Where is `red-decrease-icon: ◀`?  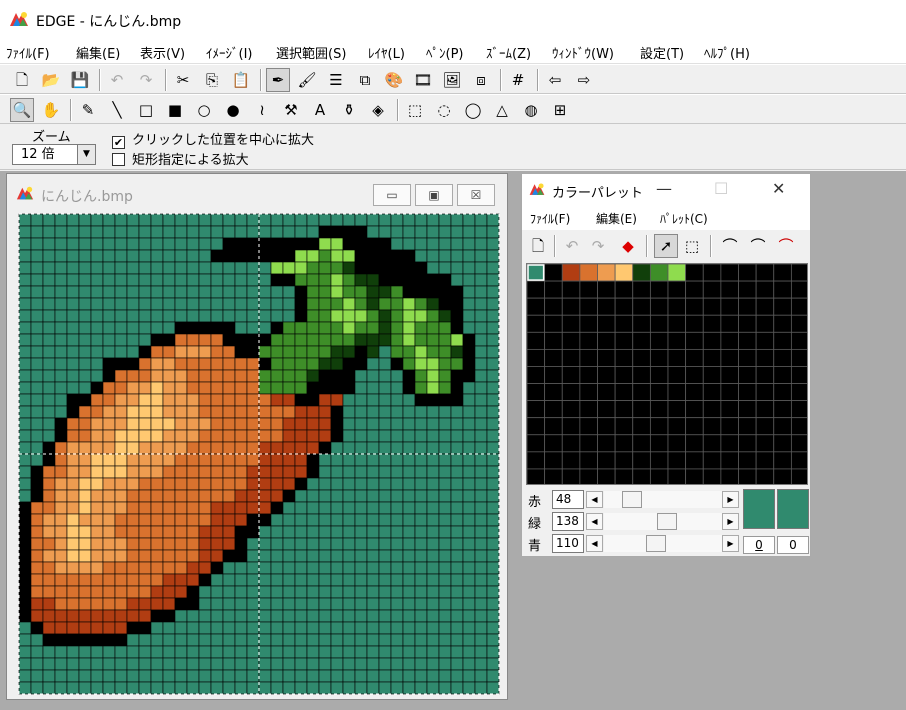 red-decrease-icon: ◀ is located at coordinates (594, 499).